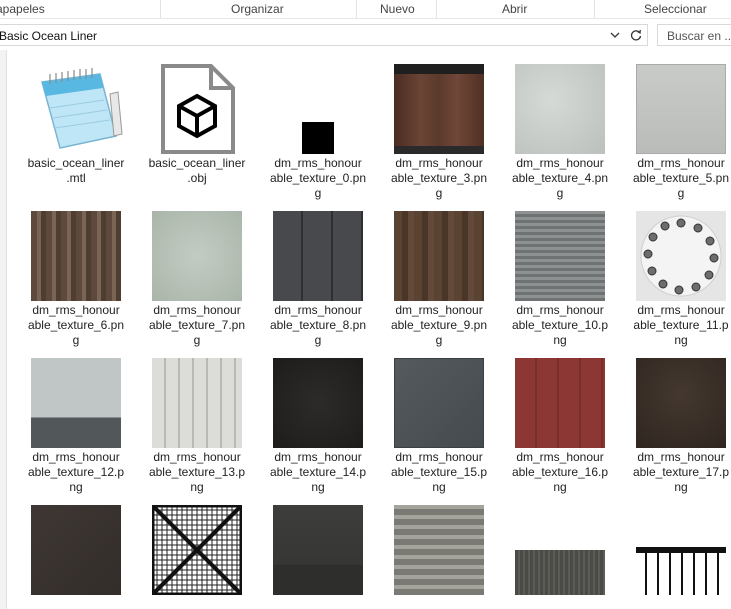  I want to click on address-bar: Basic Ocean Liner, so click(324, 35).